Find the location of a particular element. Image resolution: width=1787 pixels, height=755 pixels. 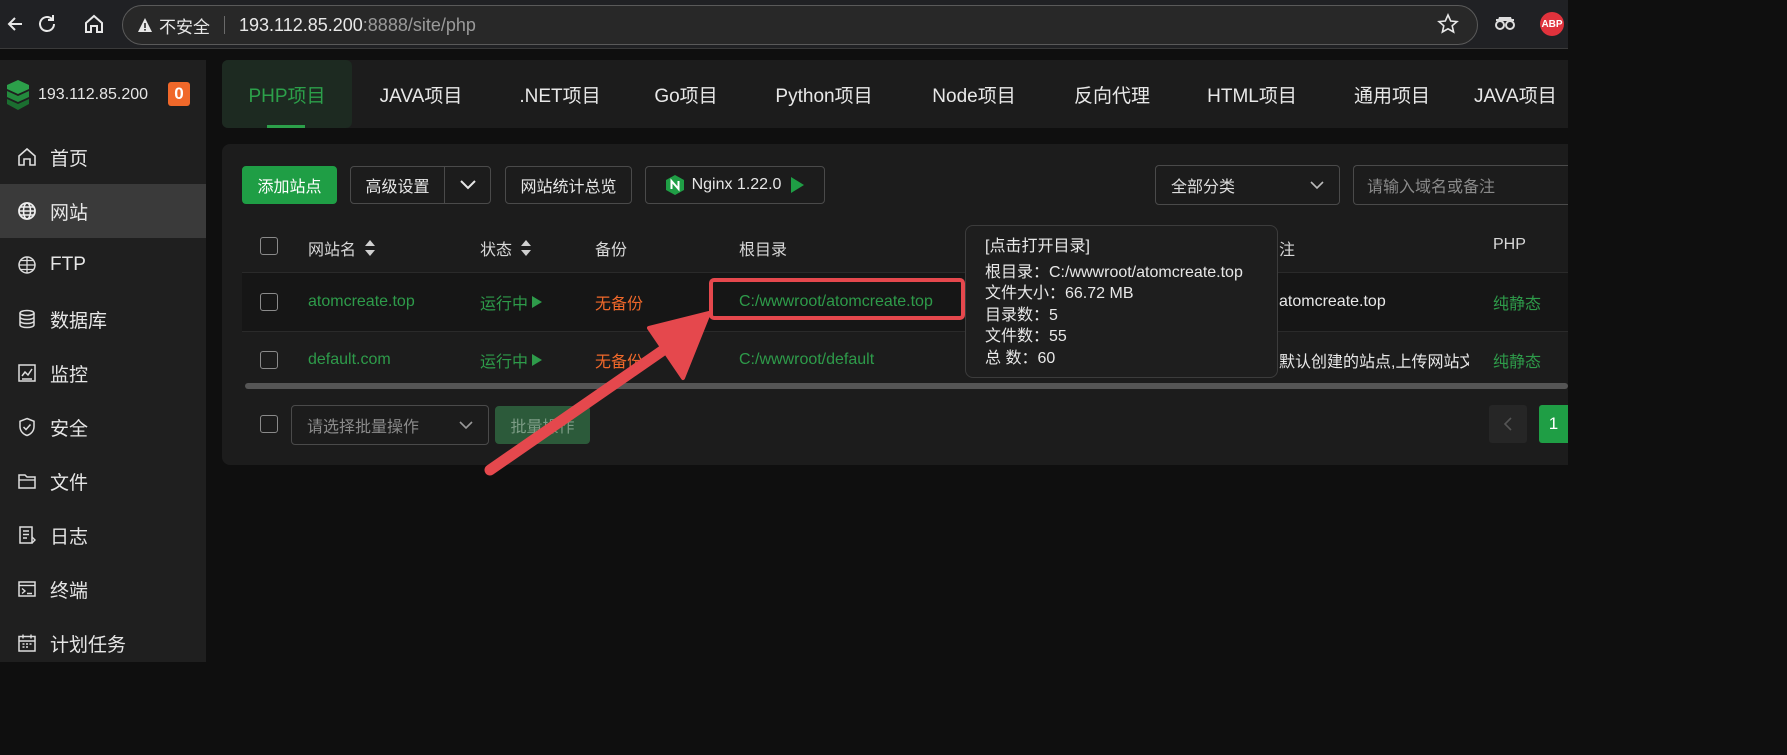

shield-icon is located at coordinates (27, 427).